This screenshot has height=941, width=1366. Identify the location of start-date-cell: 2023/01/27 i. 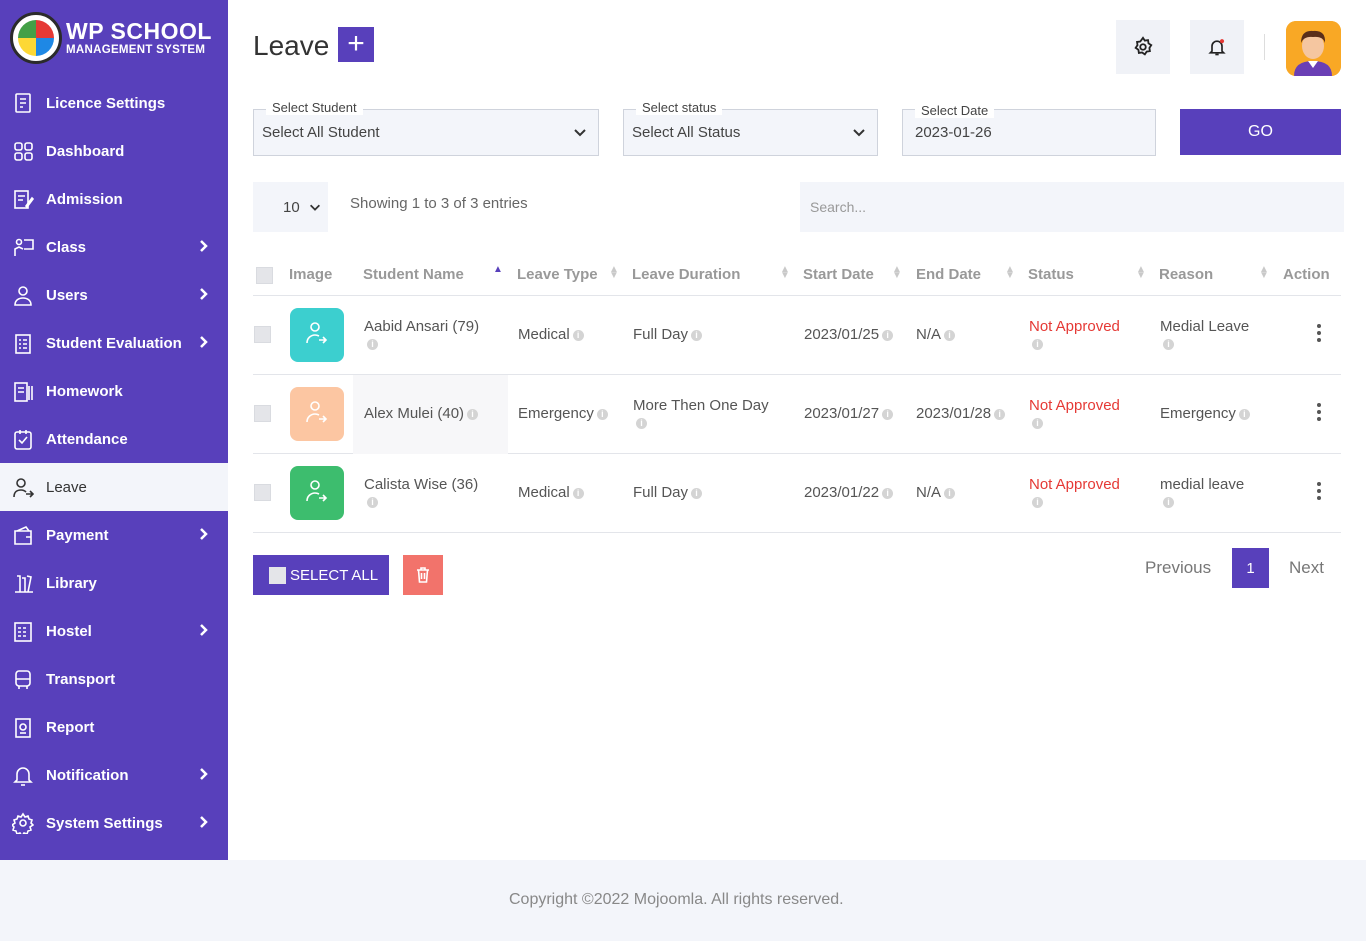
(849, 413).